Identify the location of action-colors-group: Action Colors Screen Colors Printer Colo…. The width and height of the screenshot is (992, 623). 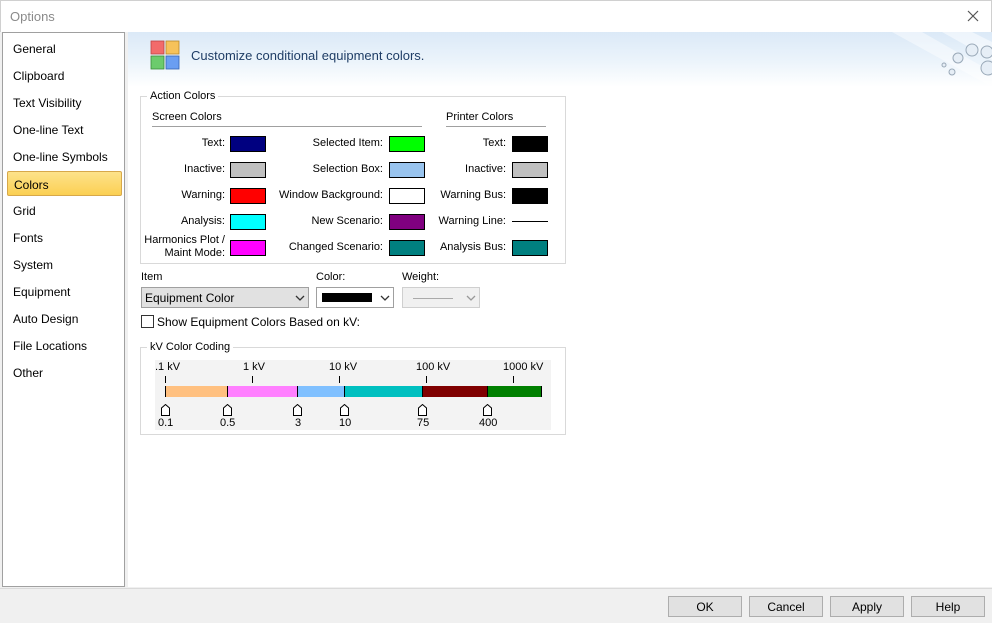
(353, 177).